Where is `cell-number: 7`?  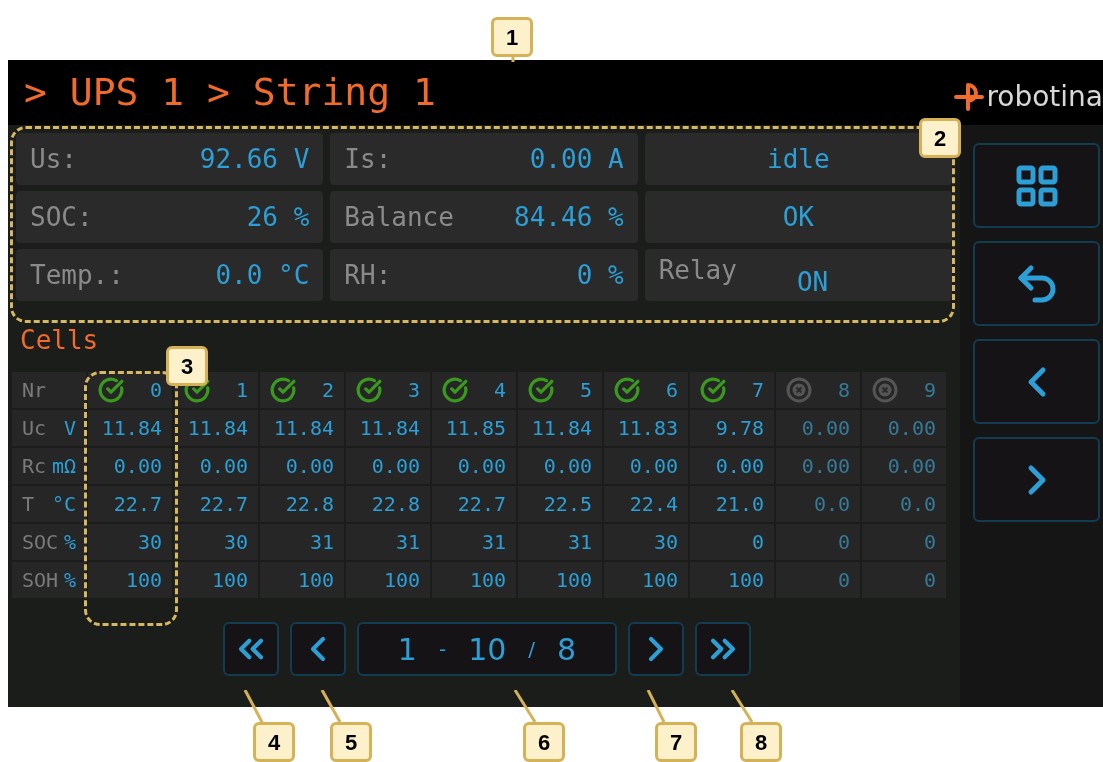
cell-number: 7 is located at coordinates (757, 390).